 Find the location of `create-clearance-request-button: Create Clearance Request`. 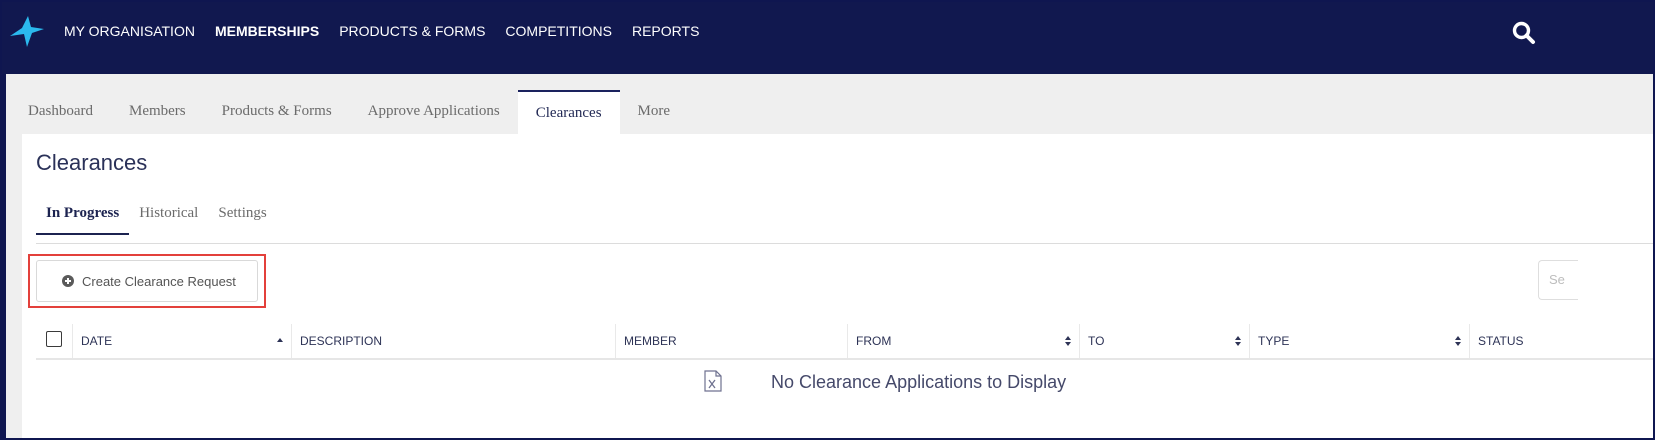

create-clearance-request-button: Create Clearance Request is located at coordinates (147, 281).